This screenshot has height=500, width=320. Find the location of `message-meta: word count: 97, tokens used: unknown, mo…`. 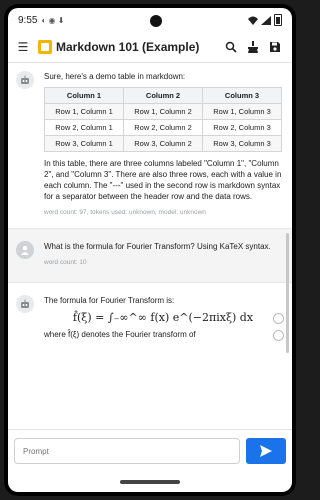

message-meta: word count: 97, tokens used: unknown, mo… is located at coordinates (125, 212).